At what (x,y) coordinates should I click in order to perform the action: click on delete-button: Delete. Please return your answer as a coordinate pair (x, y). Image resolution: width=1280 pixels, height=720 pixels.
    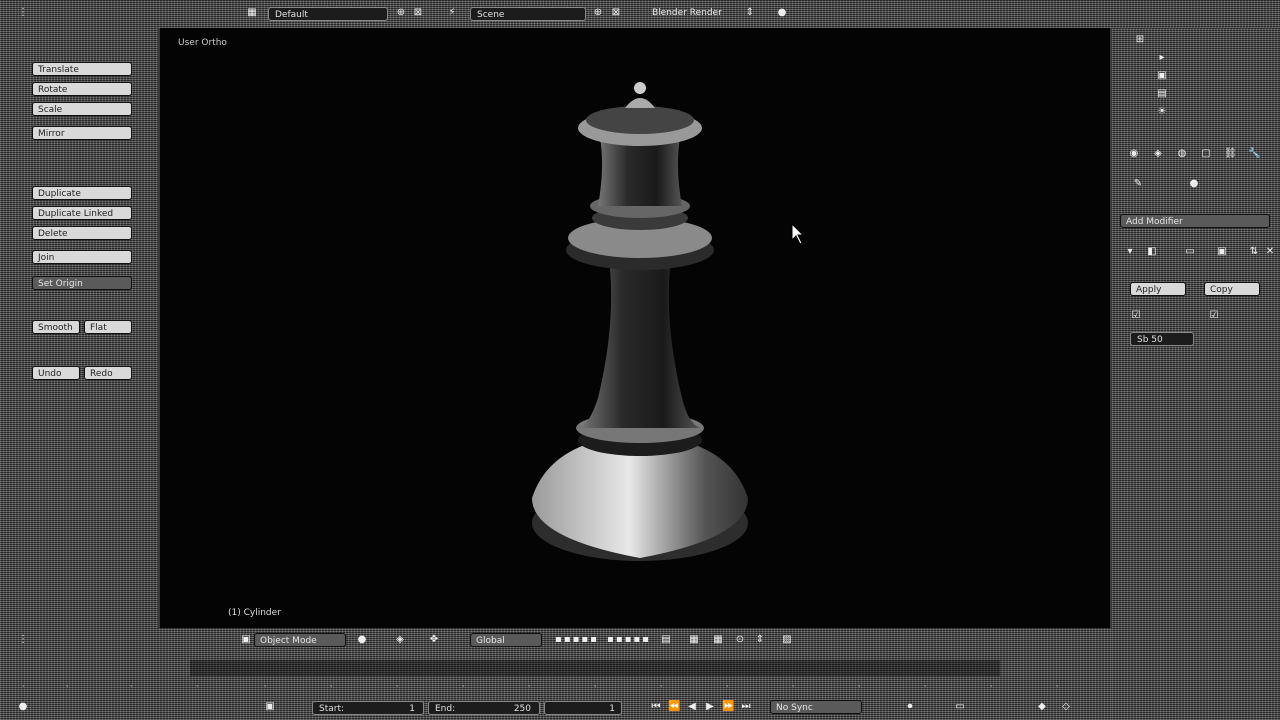
    Looking at the image, I should click on (82, 233).